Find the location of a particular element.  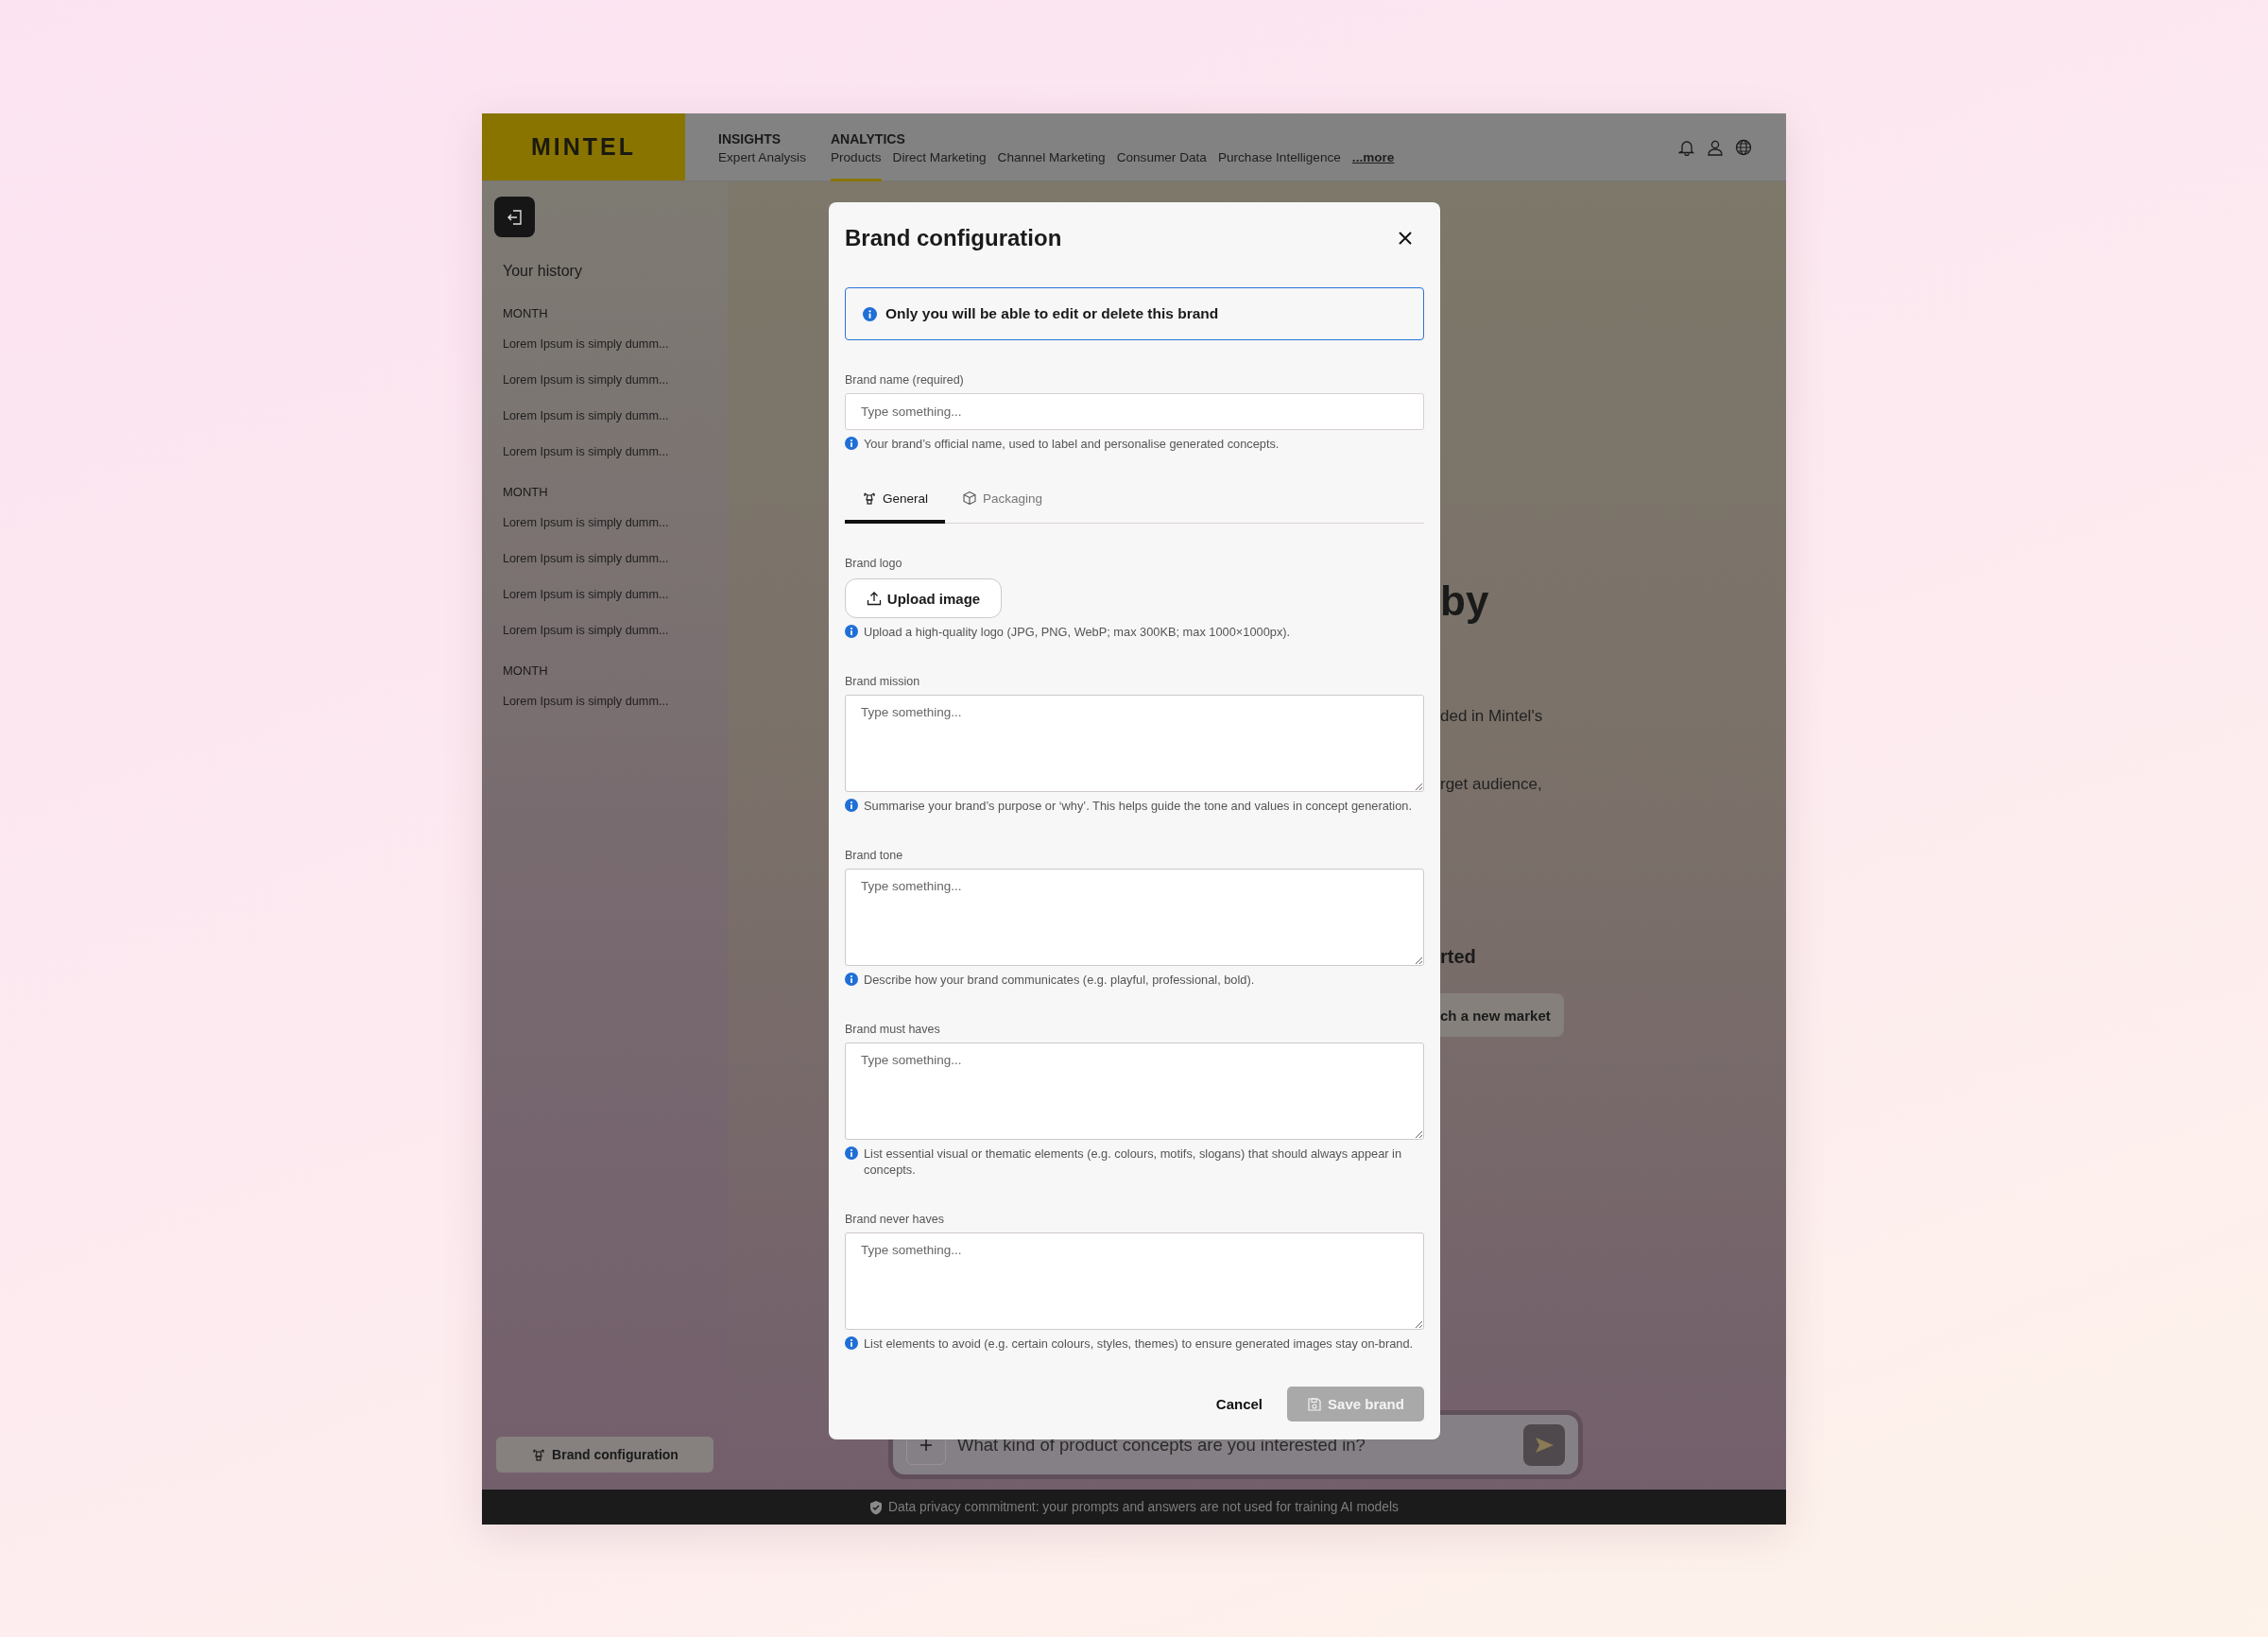

section-heading: rted is located at coordinates (1458, 957).